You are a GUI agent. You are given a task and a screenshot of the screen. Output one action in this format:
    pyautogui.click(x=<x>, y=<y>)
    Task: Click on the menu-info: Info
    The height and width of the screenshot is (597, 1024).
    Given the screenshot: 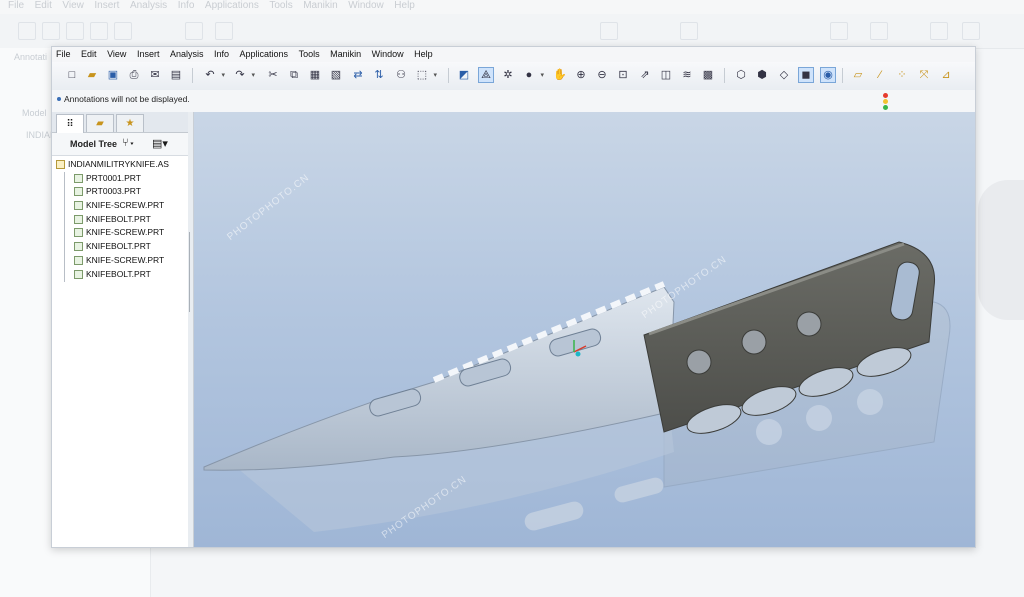 What is the action you would take?
    pyautogui.click(x=221, y=54)
    